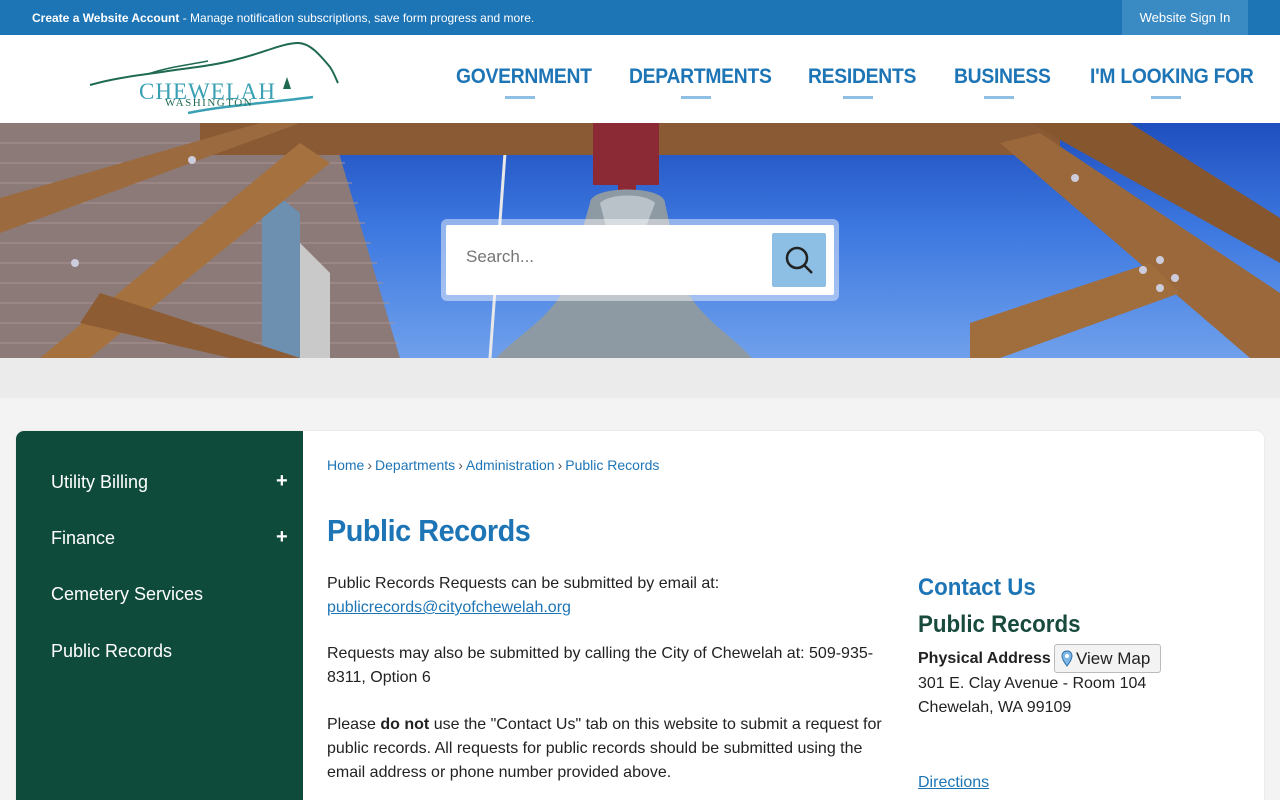 This screenshot has width=1280, height=800. Describe the element at coordinates (1172, 77) in the screenshot. I see `nav-im-looking-for: I'M LOOKING FOR` at that location.